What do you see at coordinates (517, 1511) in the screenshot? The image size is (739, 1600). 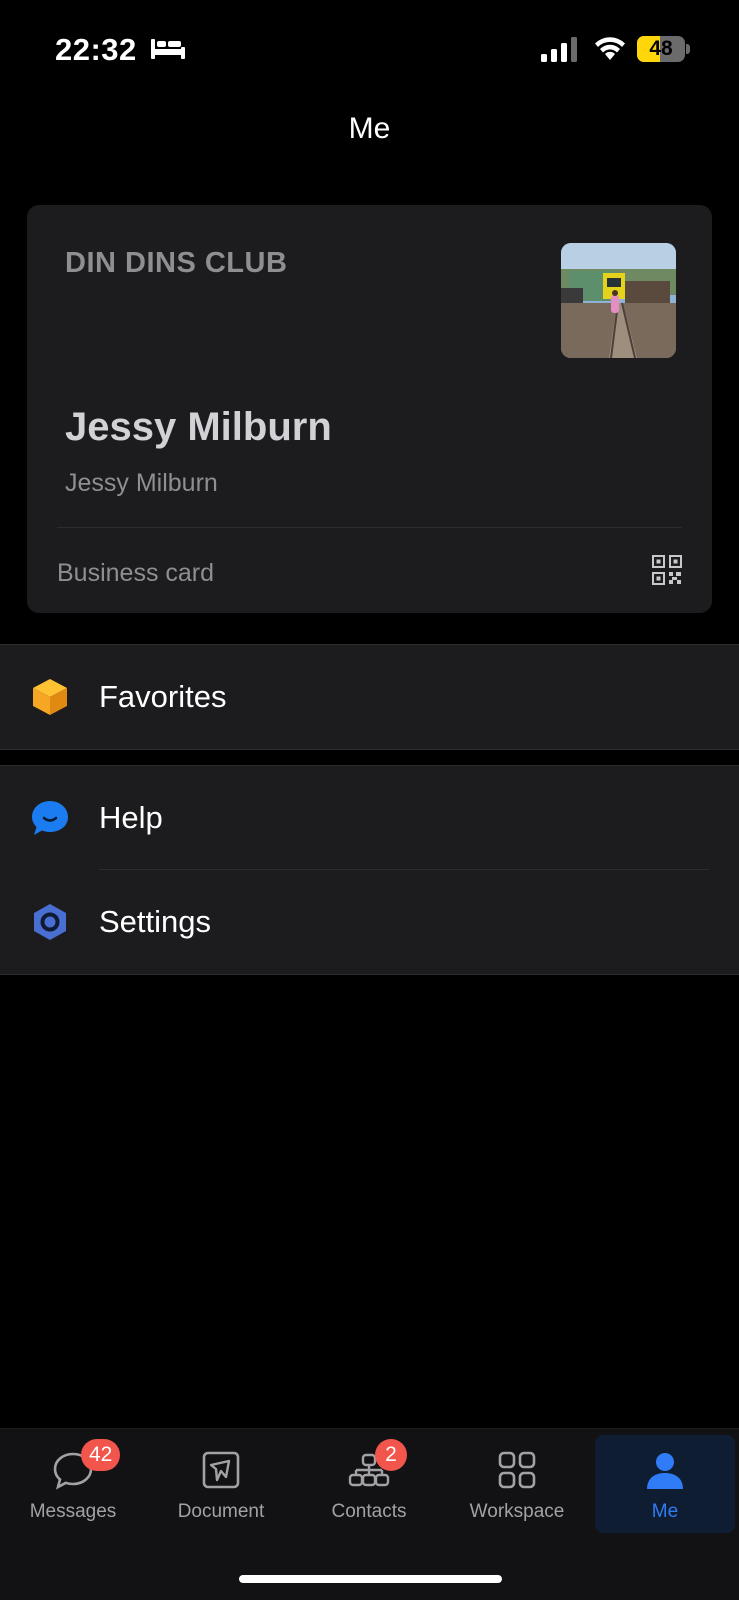 I see `tab-label: Workspace` at bounding box center [517, 1511].